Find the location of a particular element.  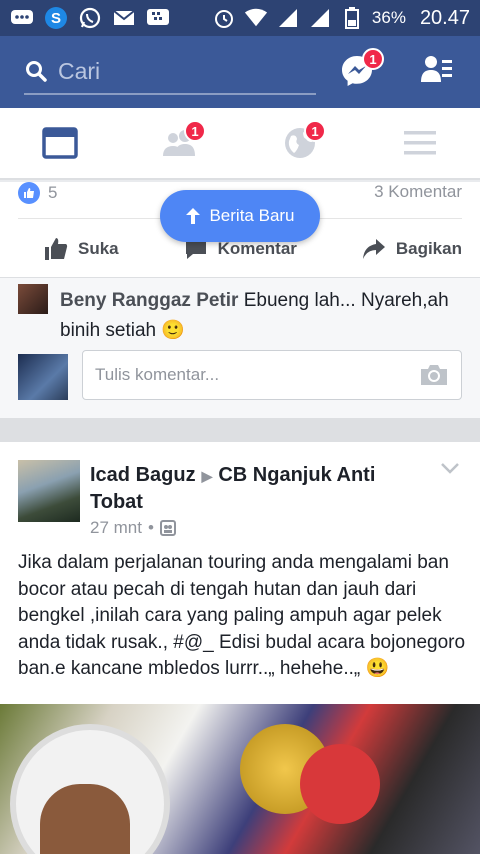

like-reaction-icon is located at coordinates (29, 193).